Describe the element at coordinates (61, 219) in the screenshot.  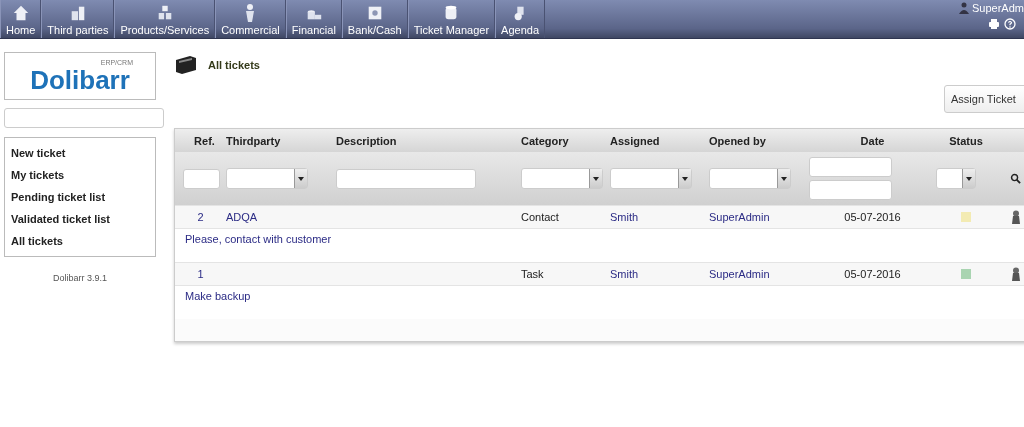
I see `sidebar-item: Validated ticket list` at that location.